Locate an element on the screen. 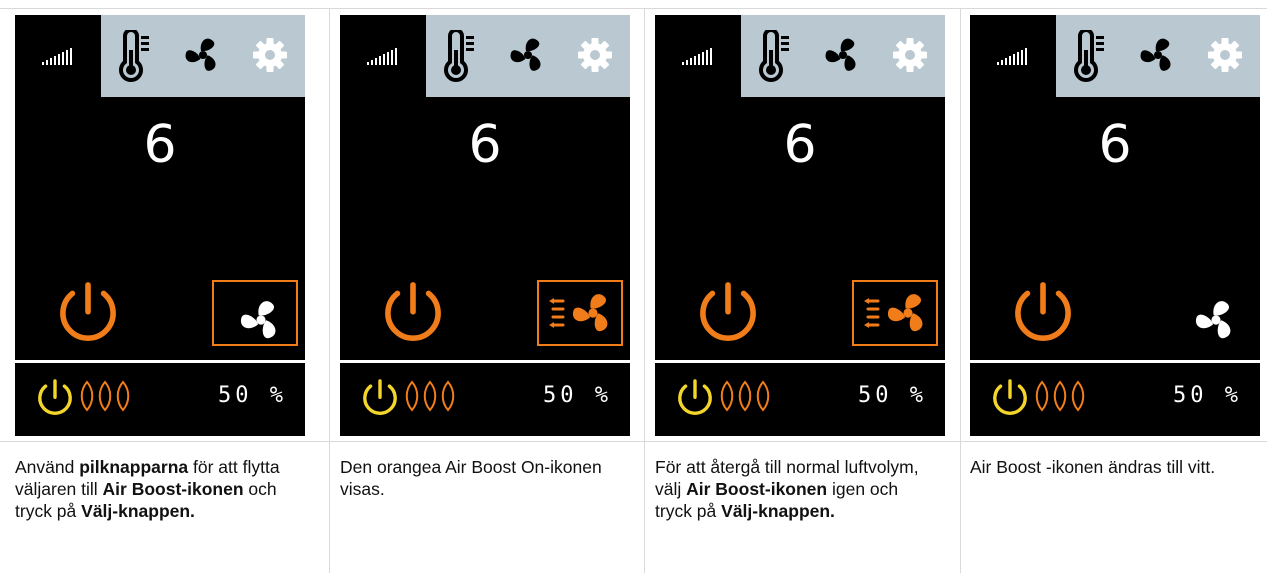 The width and height of the screenshot is (1267, 573). step-caption: Den orangea Air Boost On-ikonen visas. is located at coordinates (480, 478).